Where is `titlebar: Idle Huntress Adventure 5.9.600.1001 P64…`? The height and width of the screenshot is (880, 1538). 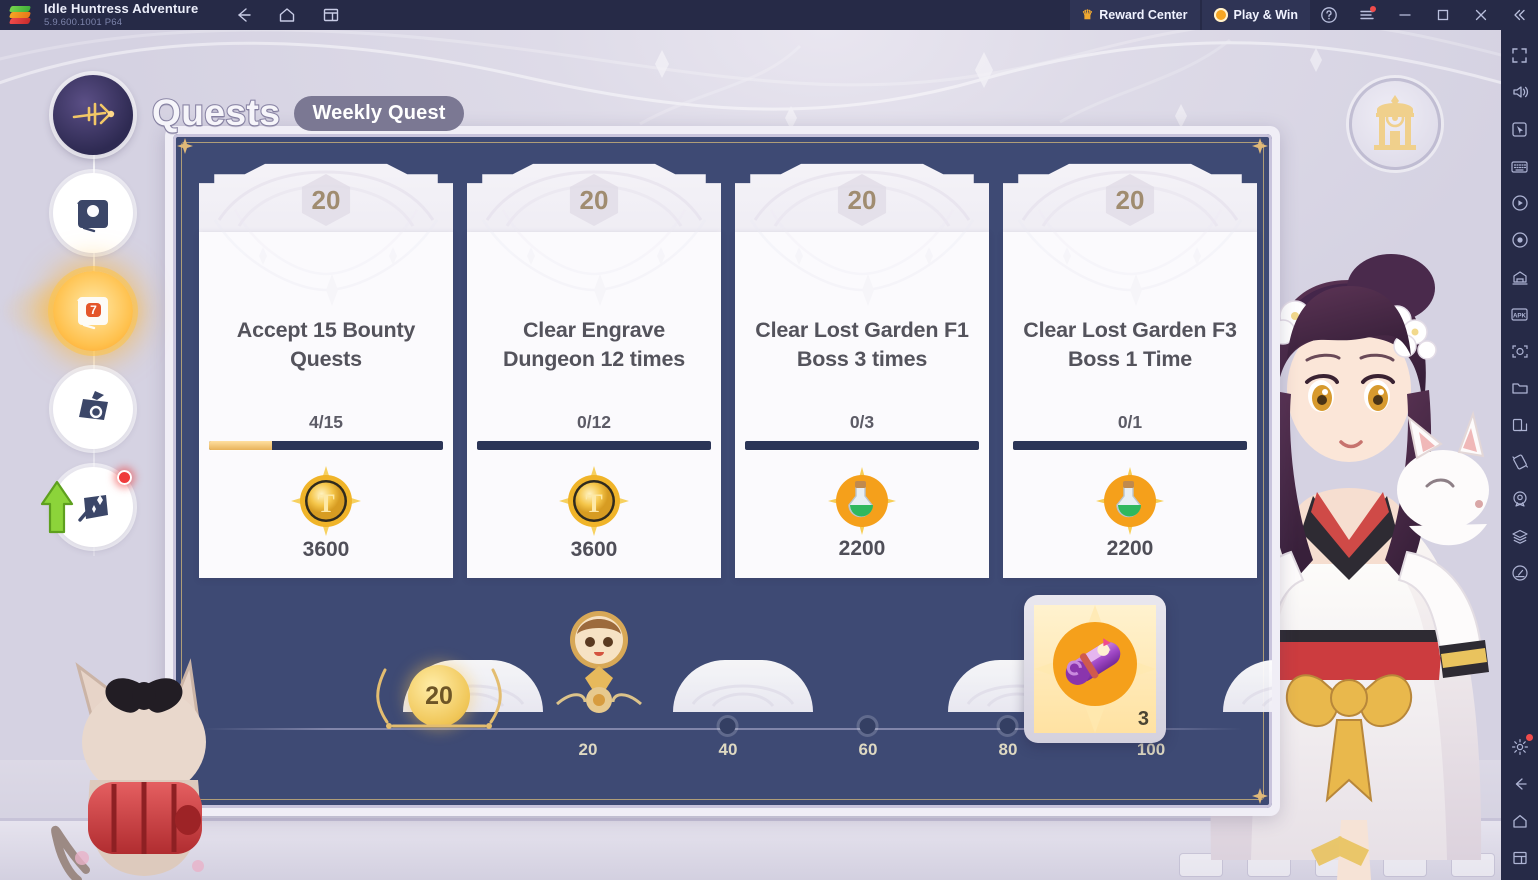
titlebar: Idle Huntress Adventure 5.9.600.1001 P64… is located at coordinates (769, 15).